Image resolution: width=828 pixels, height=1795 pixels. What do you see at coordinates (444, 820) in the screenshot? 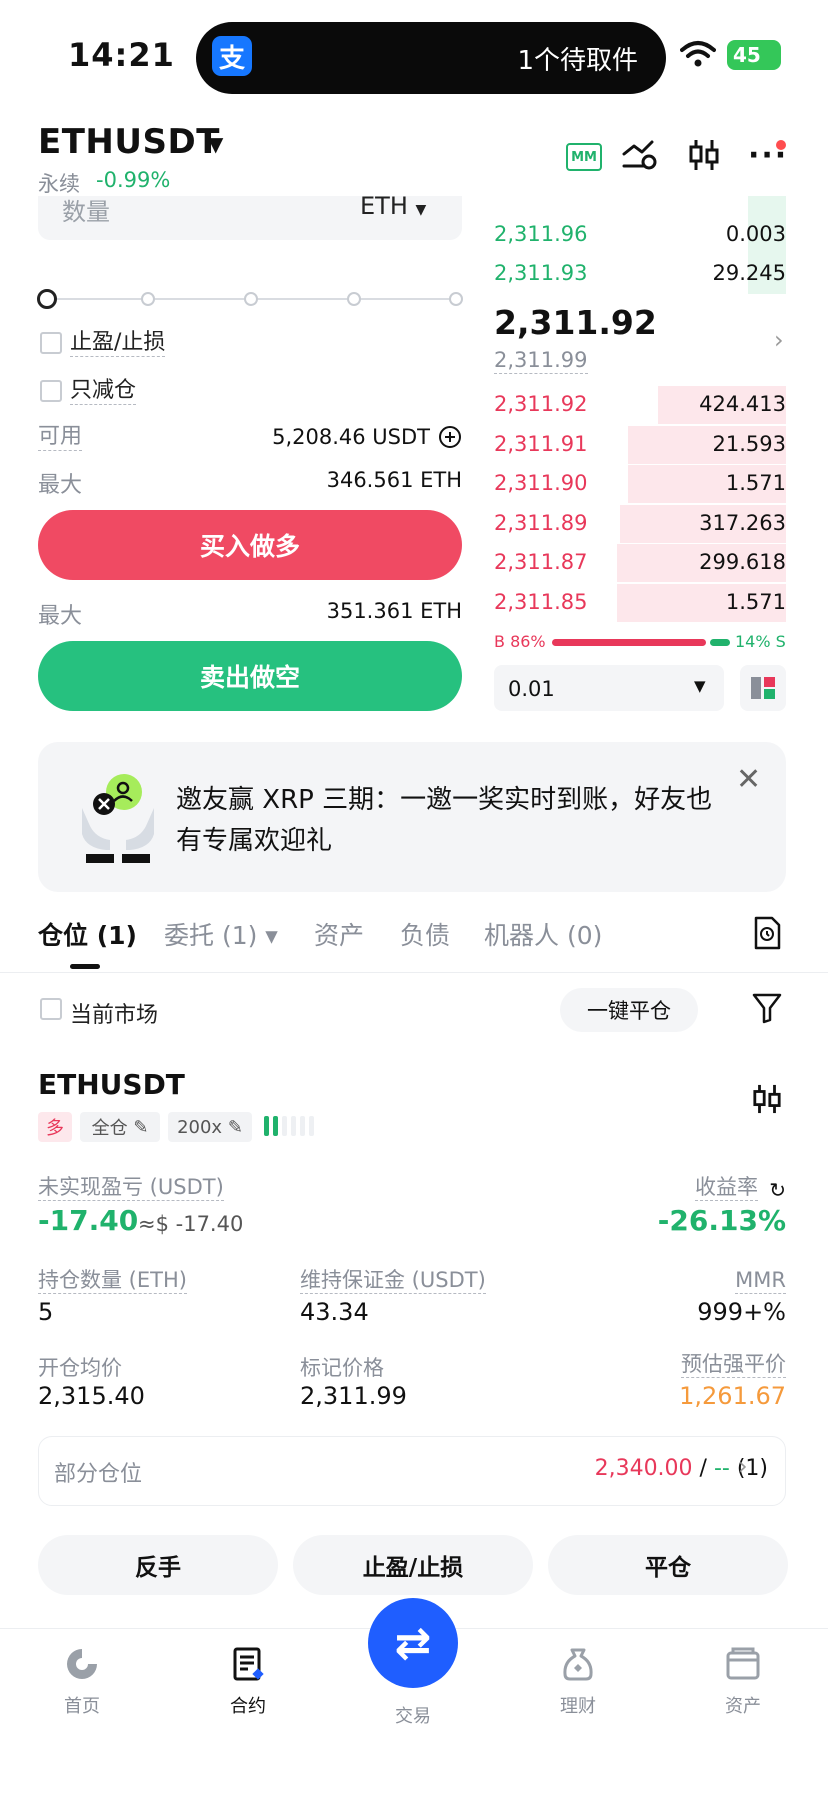
I see `promo-text: 邀友赢 XRP 三期：一邀一奖实时到账，好友也有专属欢迎礼` at bounding box center [444, 820].